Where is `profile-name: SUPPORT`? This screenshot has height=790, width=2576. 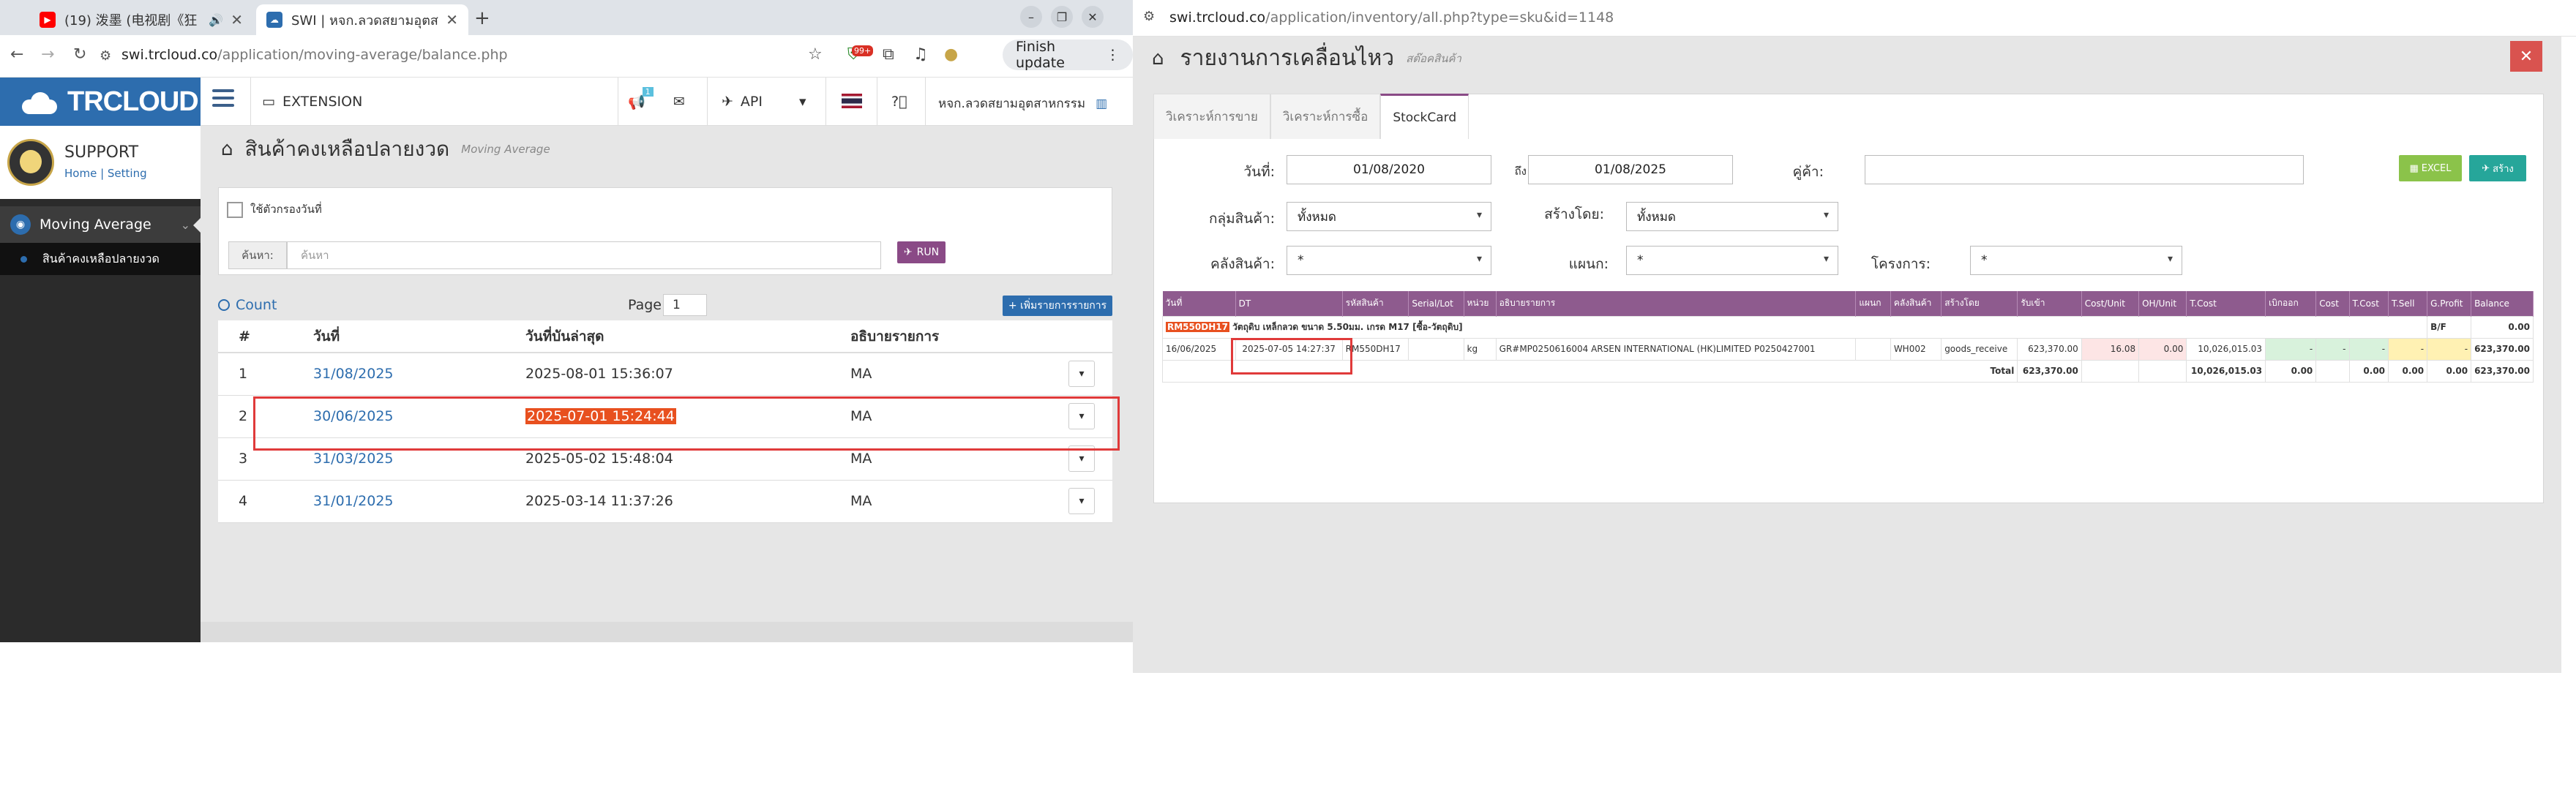 profile-name: SUPPORT is located at coordinates (101, 152).